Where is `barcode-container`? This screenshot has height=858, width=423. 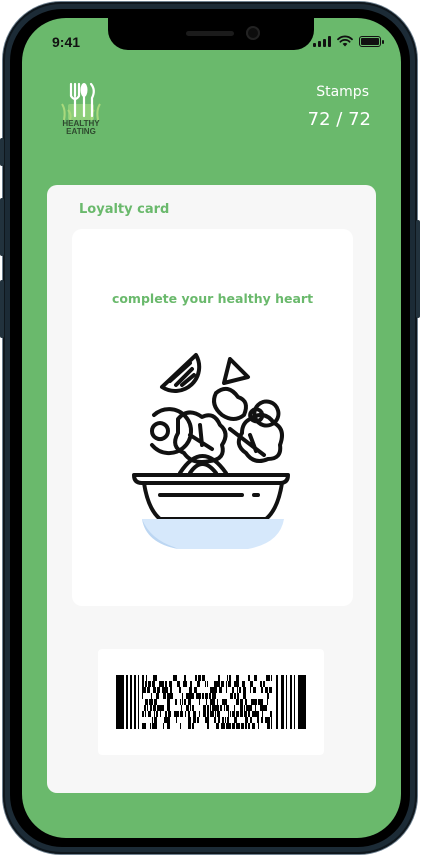
barcode-container is located at coordinates (211, 702).